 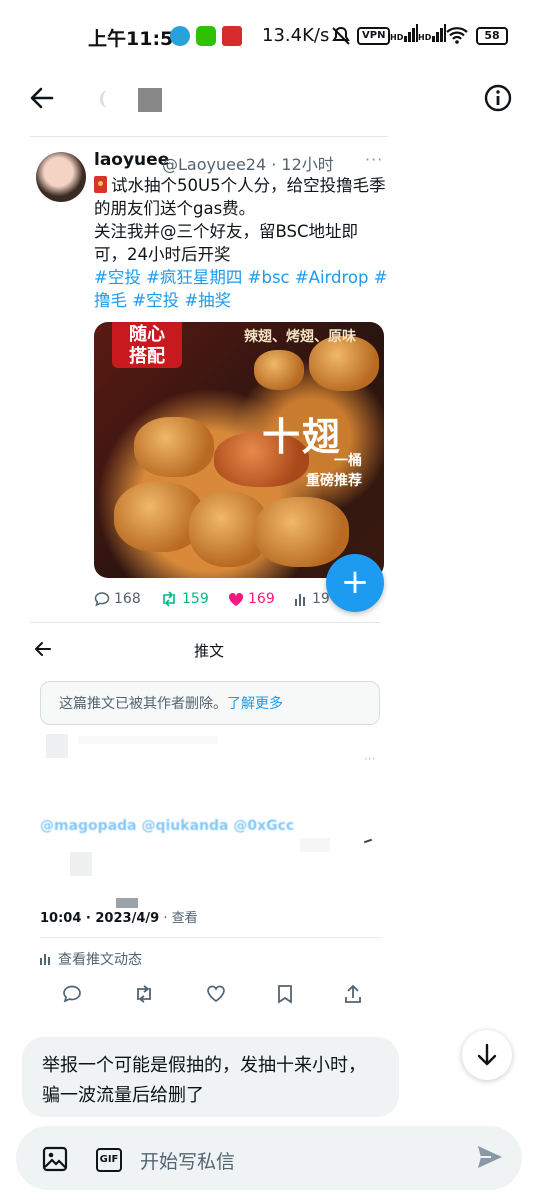 What do you see at coordinates (150, 100) in the screenshot?
I see `conversation-avatar` at bounding box center [150, 100].